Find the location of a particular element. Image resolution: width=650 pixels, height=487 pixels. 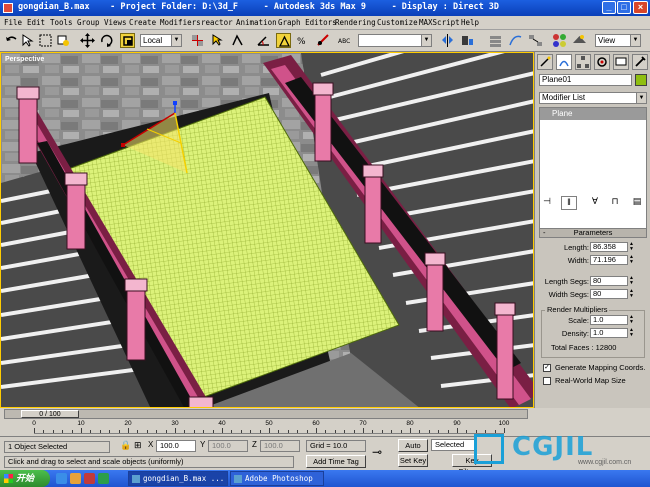

density-input: 1.0 is located at coordinates (609, 333).